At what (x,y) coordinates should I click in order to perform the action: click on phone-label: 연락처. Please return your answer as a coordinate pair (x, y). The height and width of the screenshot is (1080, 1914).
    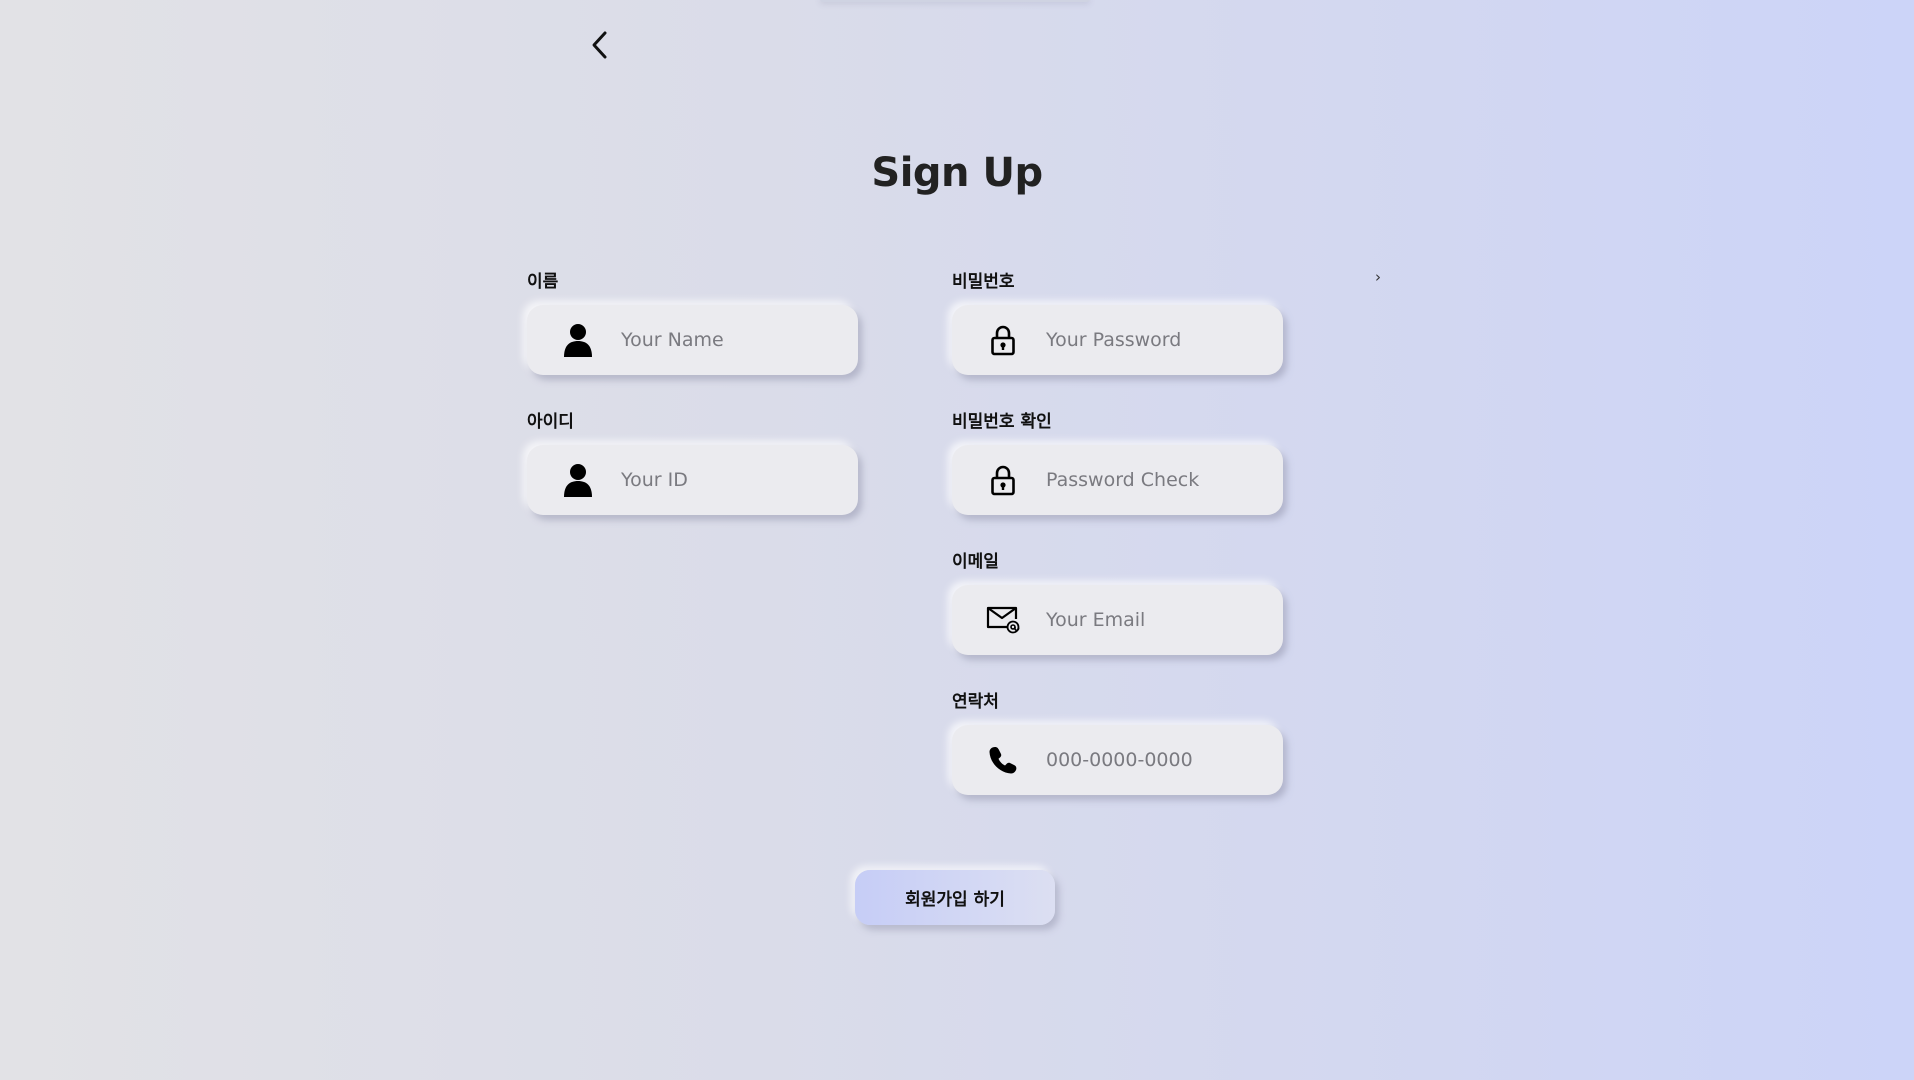
    Looking at the image, I should click on (975, 702).